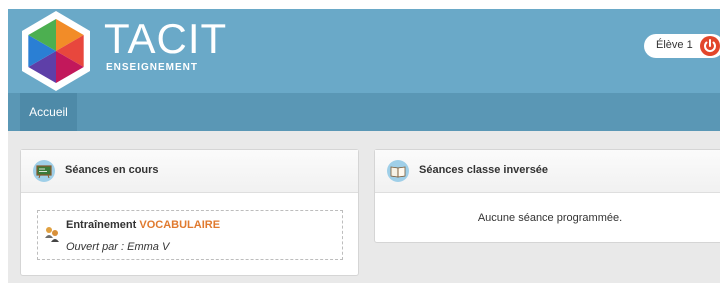 The image size is (720, 283). Describe the element at coordinates (52, 236) in the screenshot. I see `users-icon` at that location.